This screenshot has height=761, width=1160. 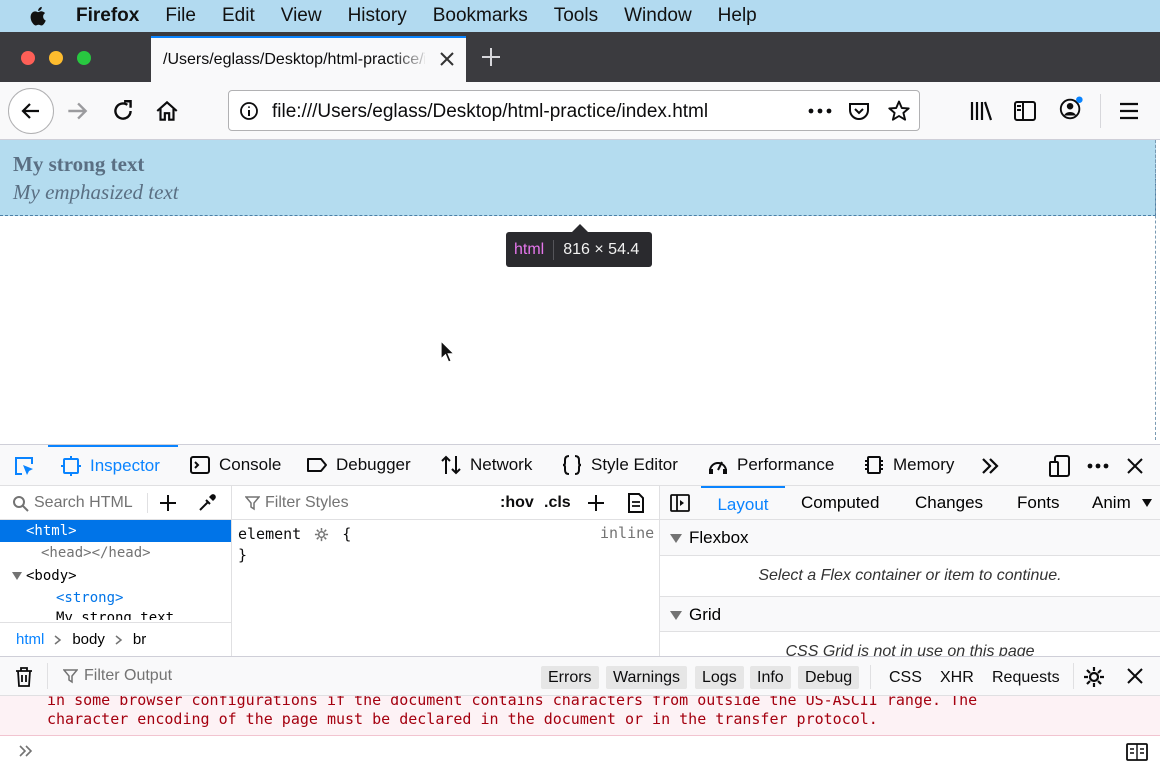 What do you see at coordinates (1060, 466) in the screenshot?
I see `responsive-design-icon` at bounding box center [1060, 466].